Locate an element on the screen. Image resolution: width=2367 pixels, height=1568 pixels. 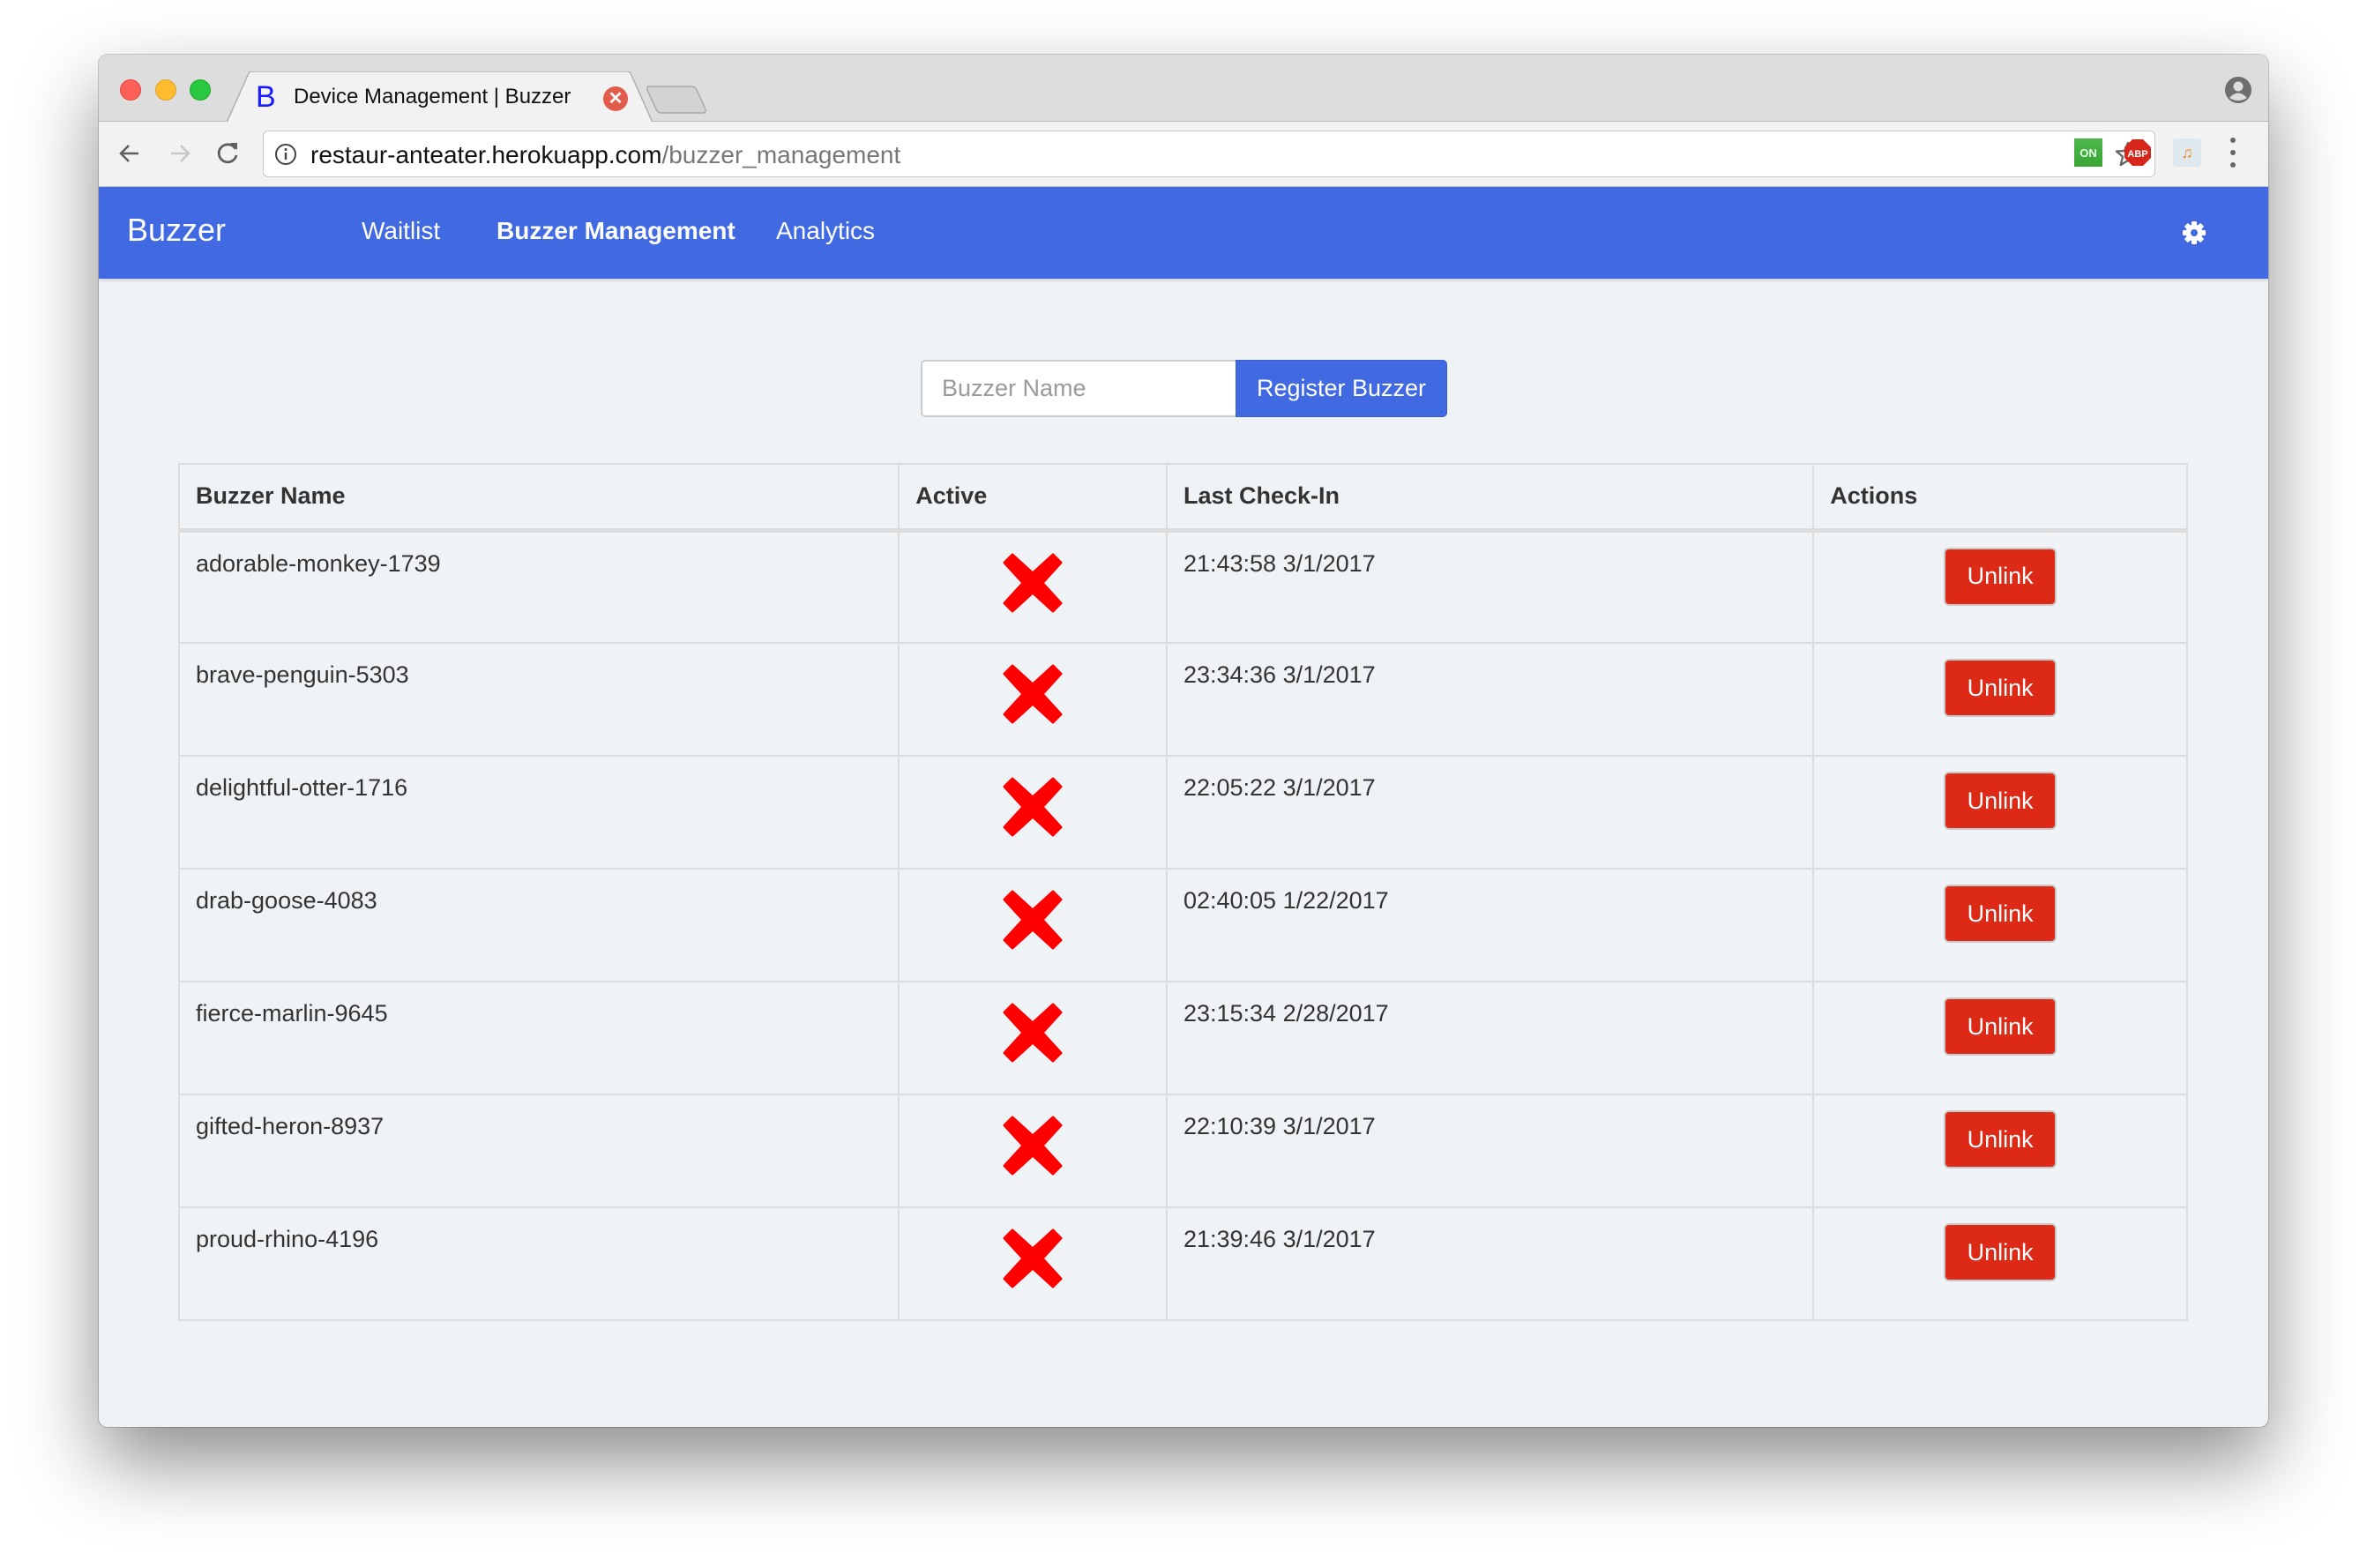
buzzer-name: gifted-heron-8937 is located at coordinates (290, 1126).